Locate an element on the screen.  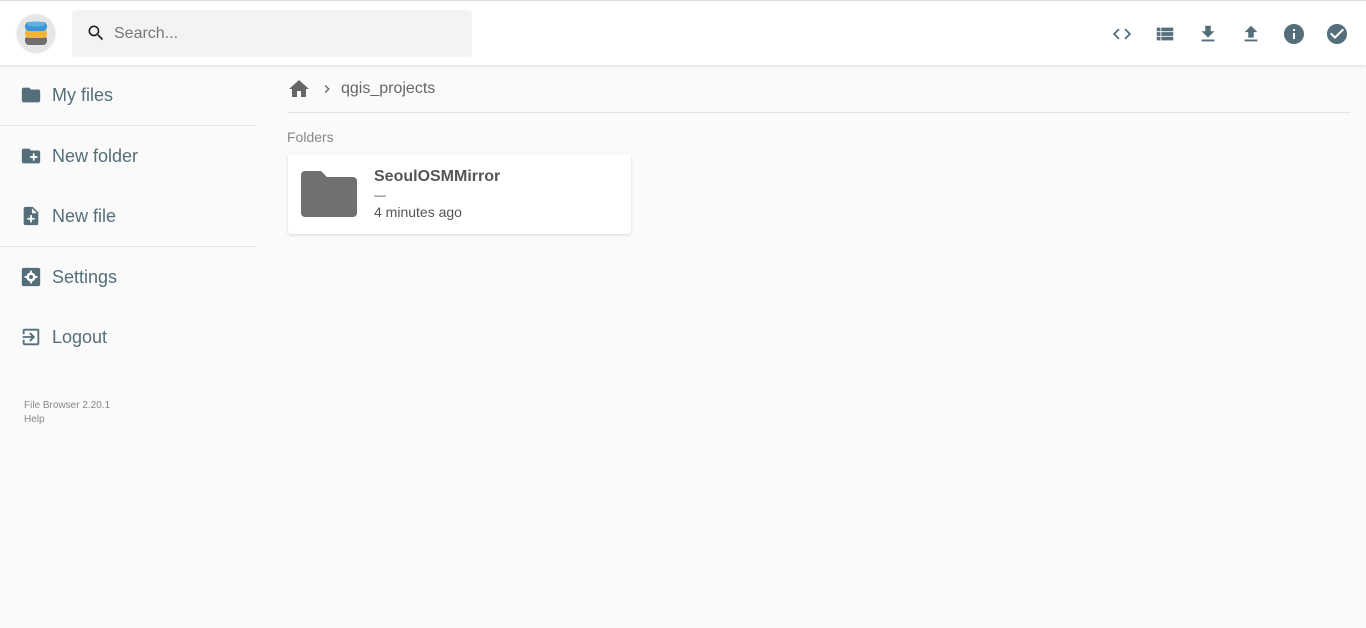
download-icon is located at coordinates (1207, 33).